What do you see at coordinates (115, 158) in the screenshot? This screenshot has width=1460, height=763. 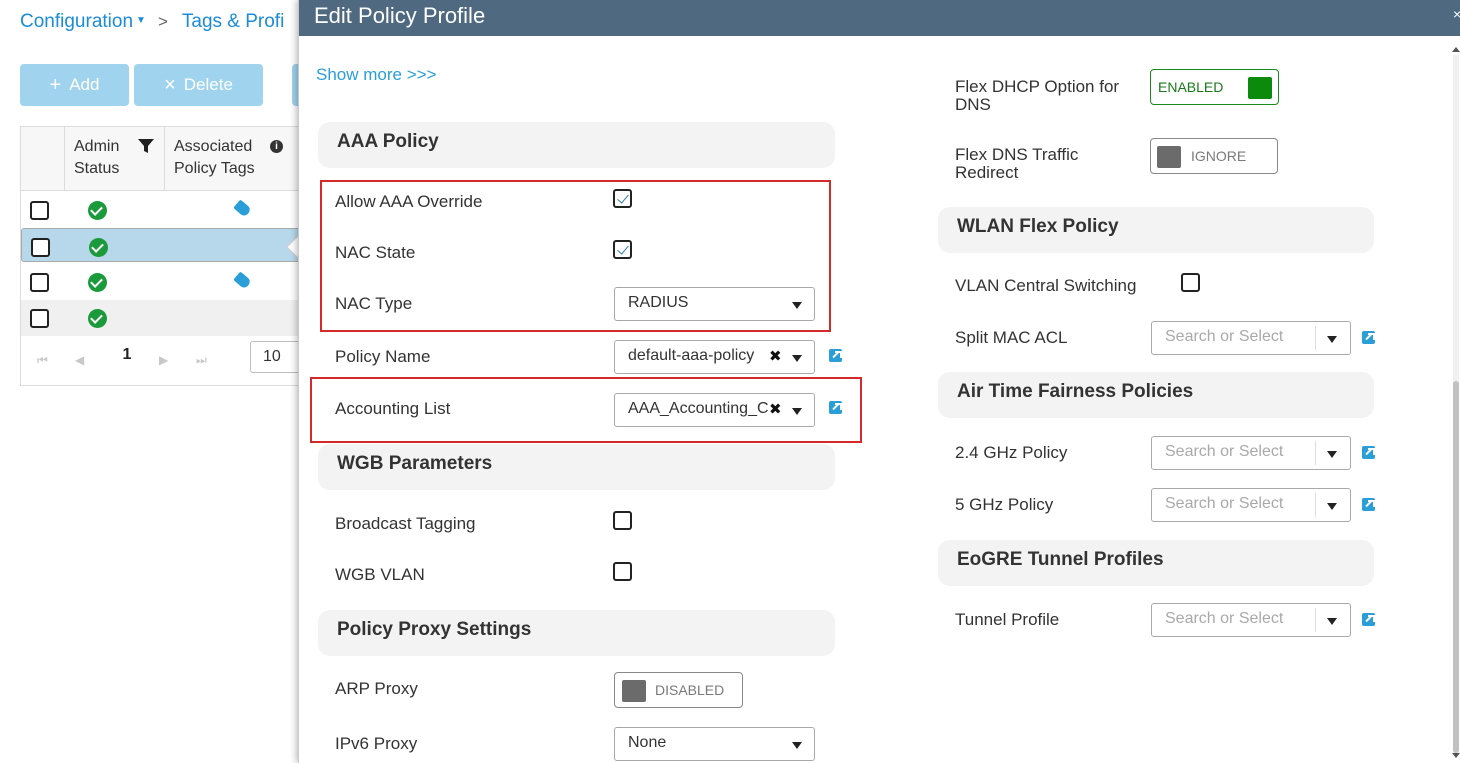 I see `header-admin-status: Admin Status` at bounding box center [115, 158].